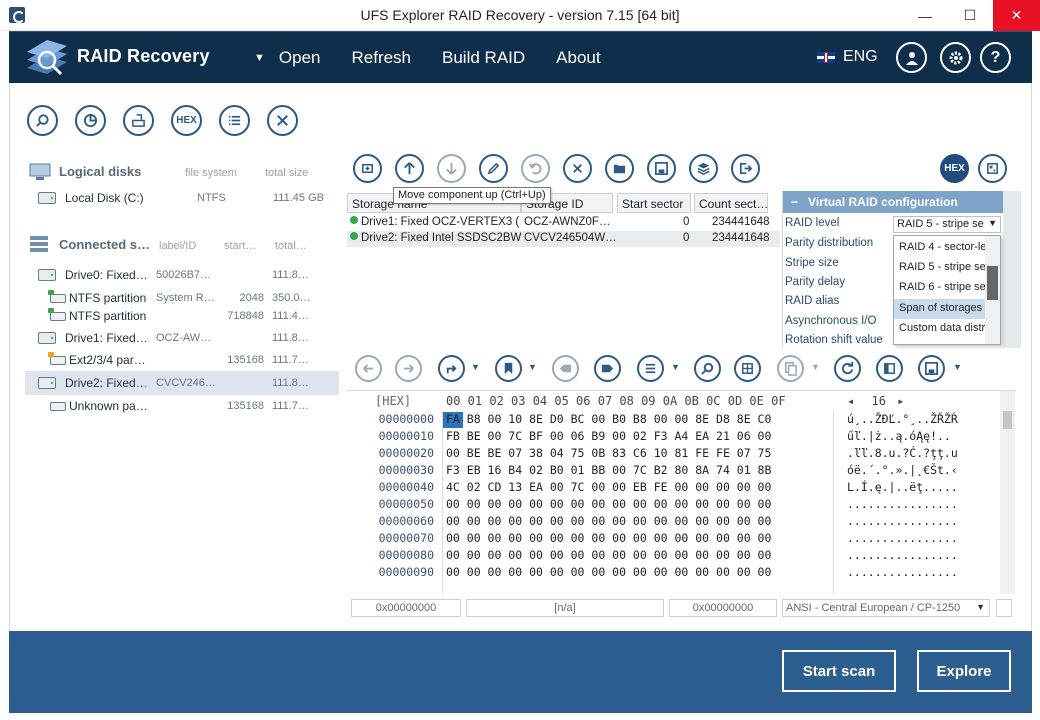  I want to click on chevron-down-icon: ▼, so click(980, 607).